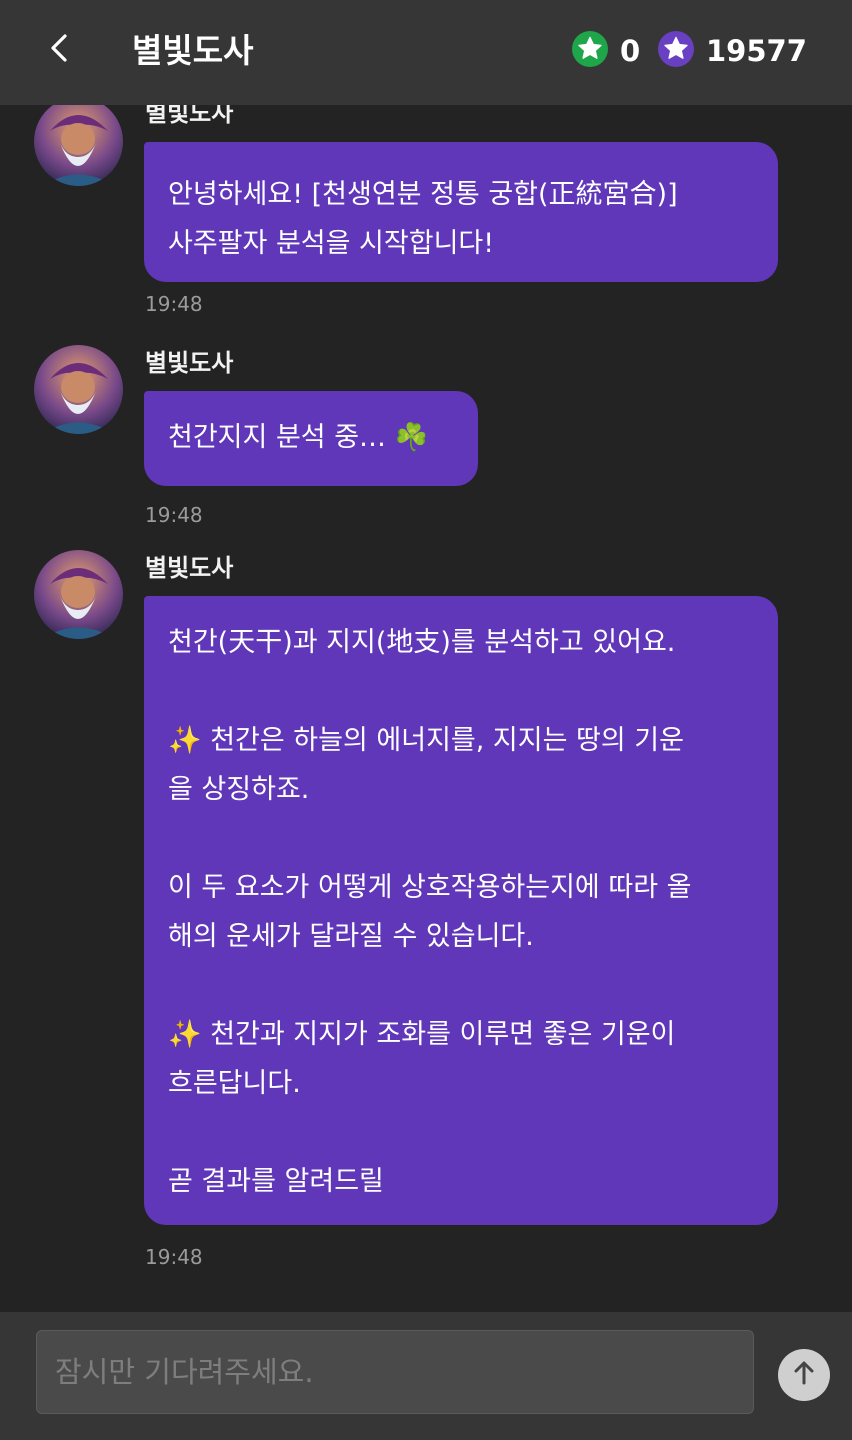  Describe the element at coordinates (676, 51) in the screenshot. I see `purple-star-icon` at that location.